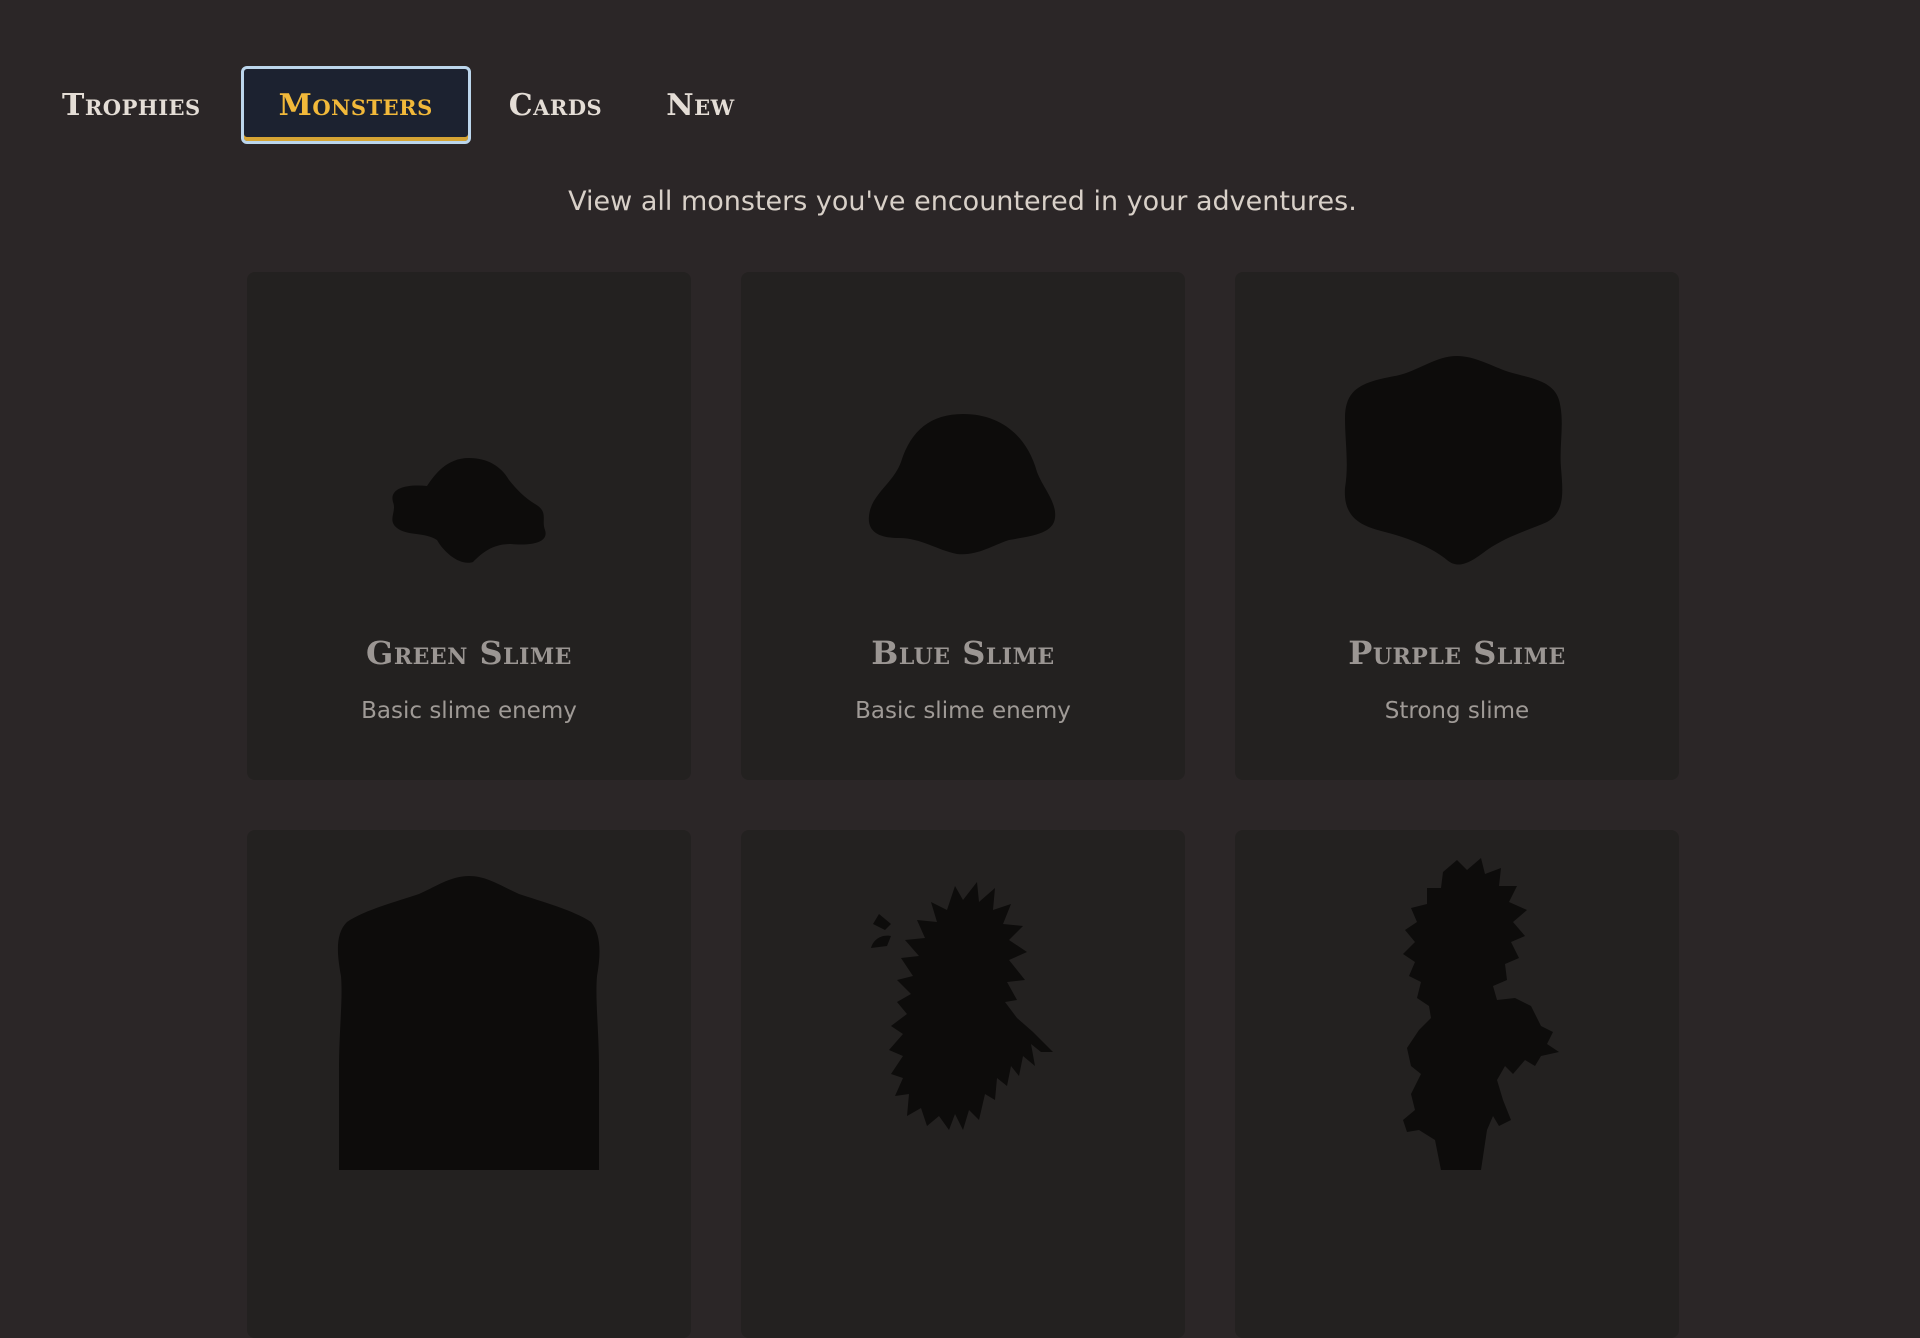  What do you see at coordinates (962, 1006) in the screenshot?
I see `furry-beast-silhouette-icon` at bounding box center [962, 1006].